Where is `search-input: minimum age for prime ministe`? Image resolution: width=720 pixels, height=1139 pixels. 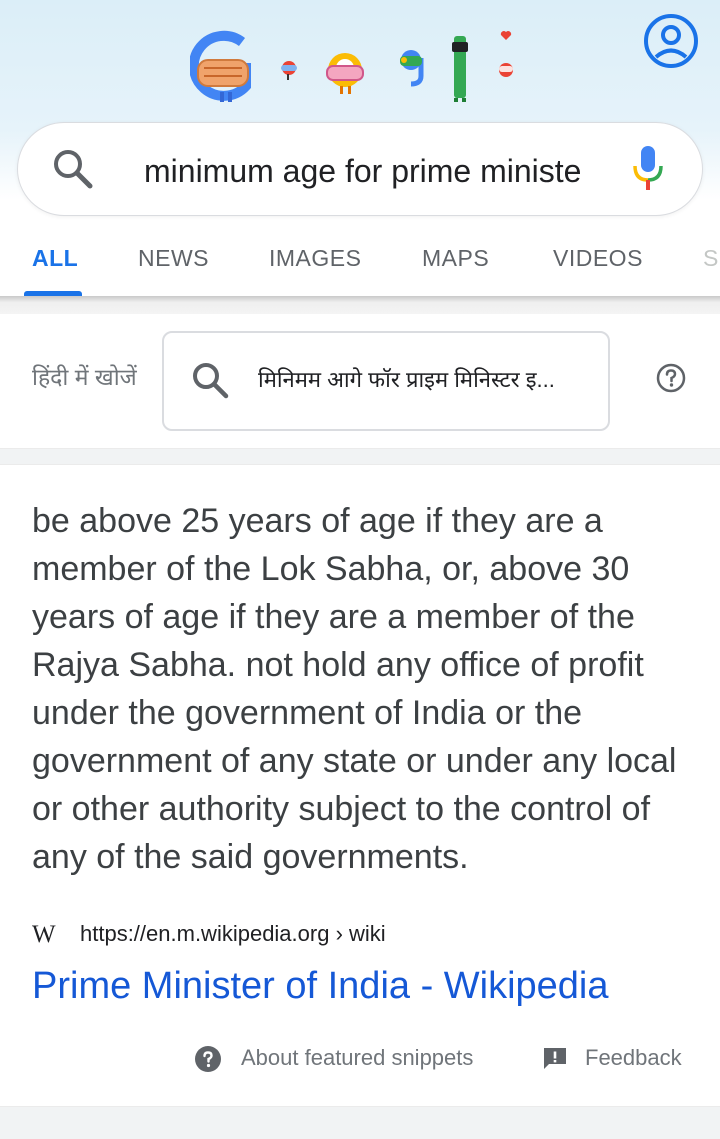 search-input: minimum age for prime ministe is located at coordinates (365, 171).